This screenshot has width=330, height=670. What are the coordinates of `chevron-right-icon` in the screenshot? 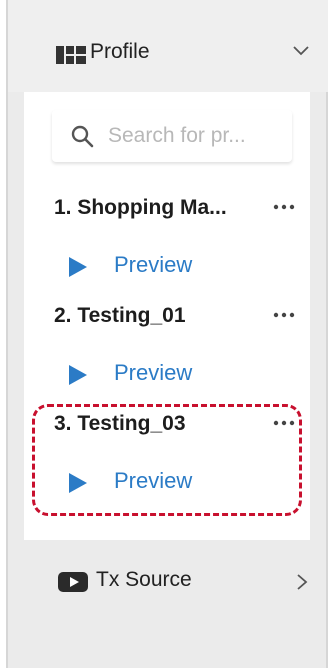 It's located at (302, 582).